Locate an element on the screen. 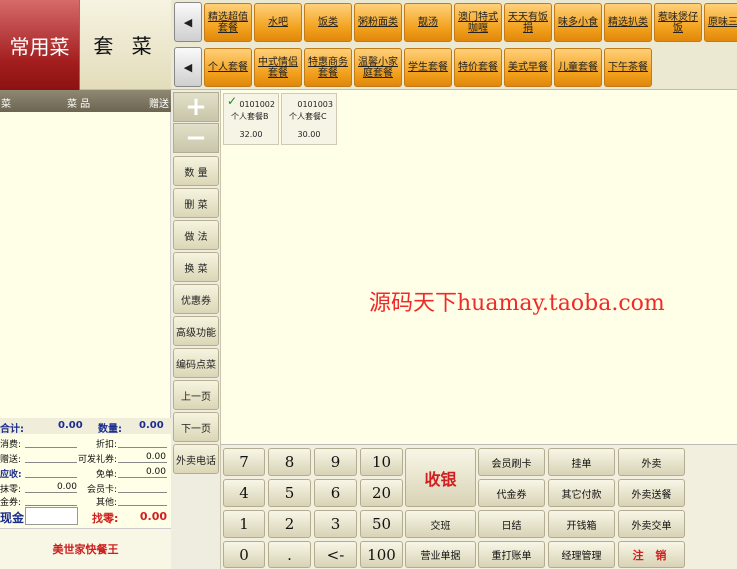 The width and height of the screenshot is (737, 569). discount-label: 折扣: is located at coordinates (107, 445).